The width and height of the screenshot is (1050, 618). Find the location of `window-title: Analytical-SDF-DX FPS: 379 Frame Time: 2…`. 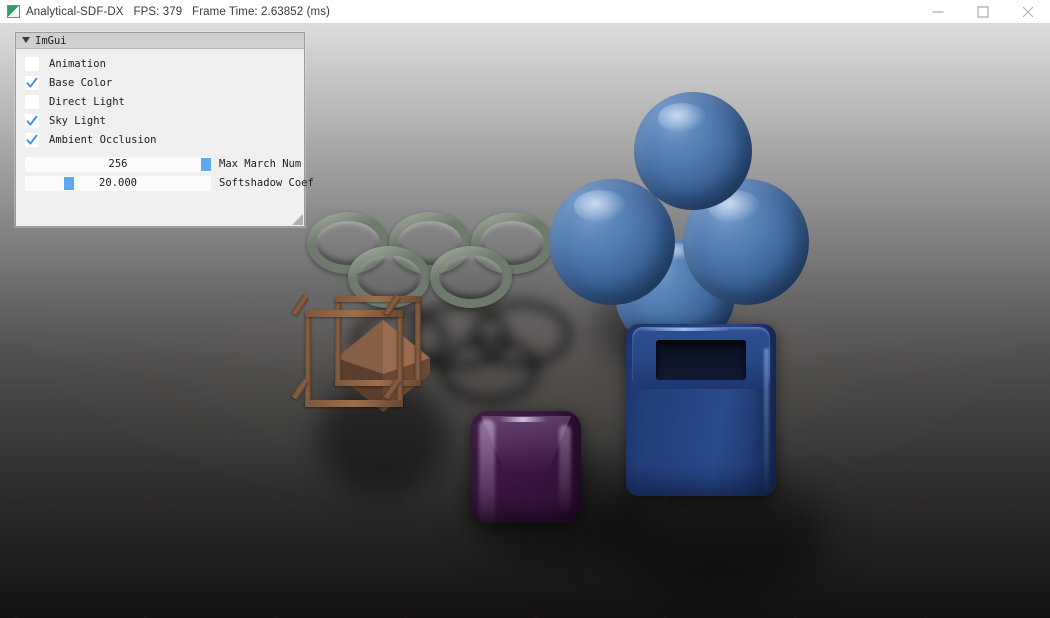

window-title: Analytical-SDF-DX FPS: 379 Frame Time: 2… is located at coordinates (178, 12).